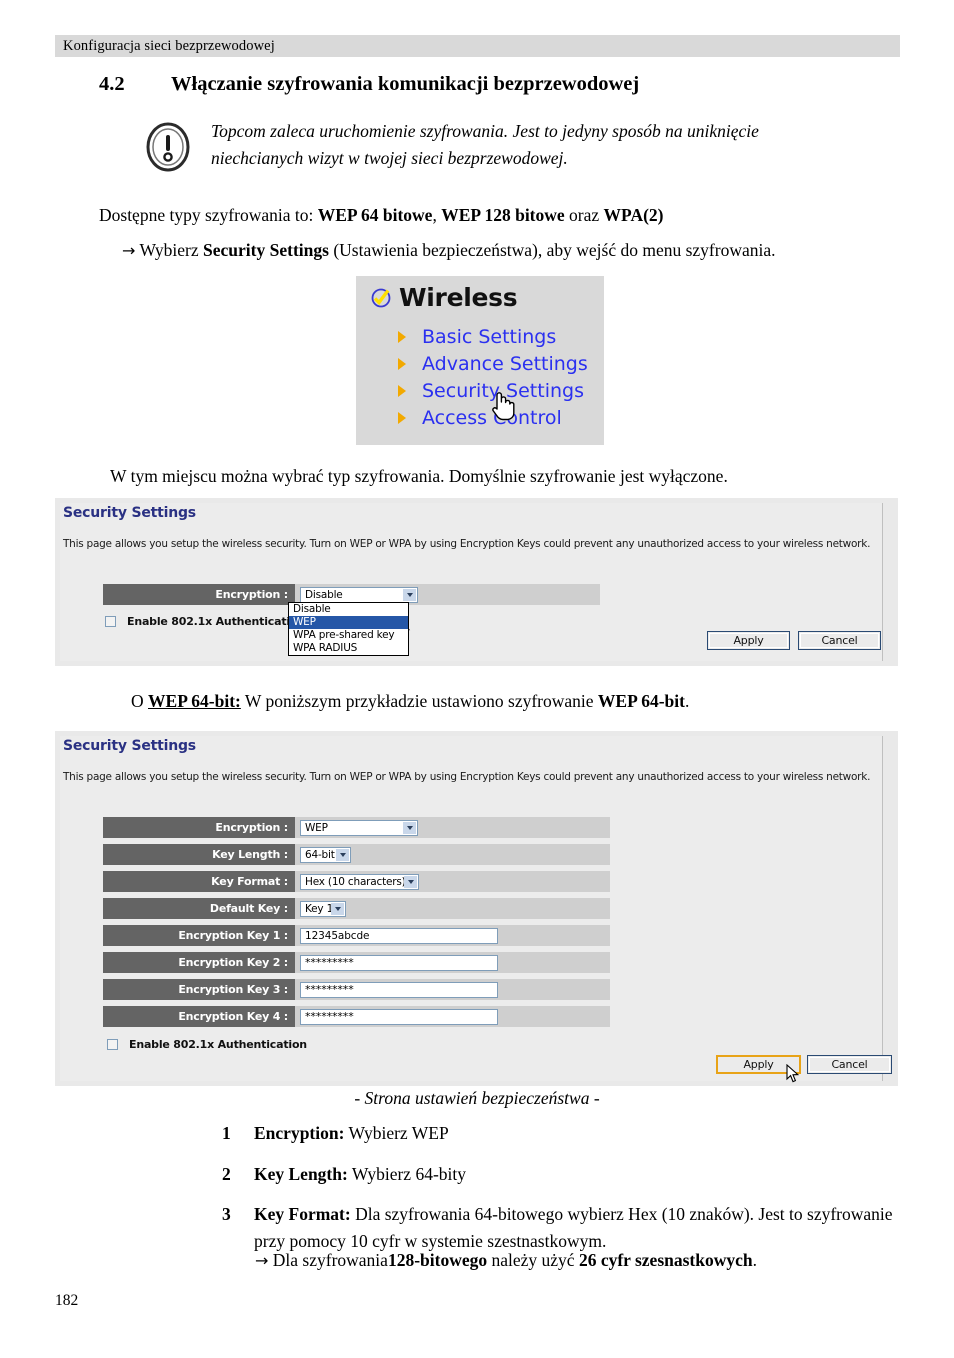  I want to click on encryption-select: WEP, so click(359, 827).